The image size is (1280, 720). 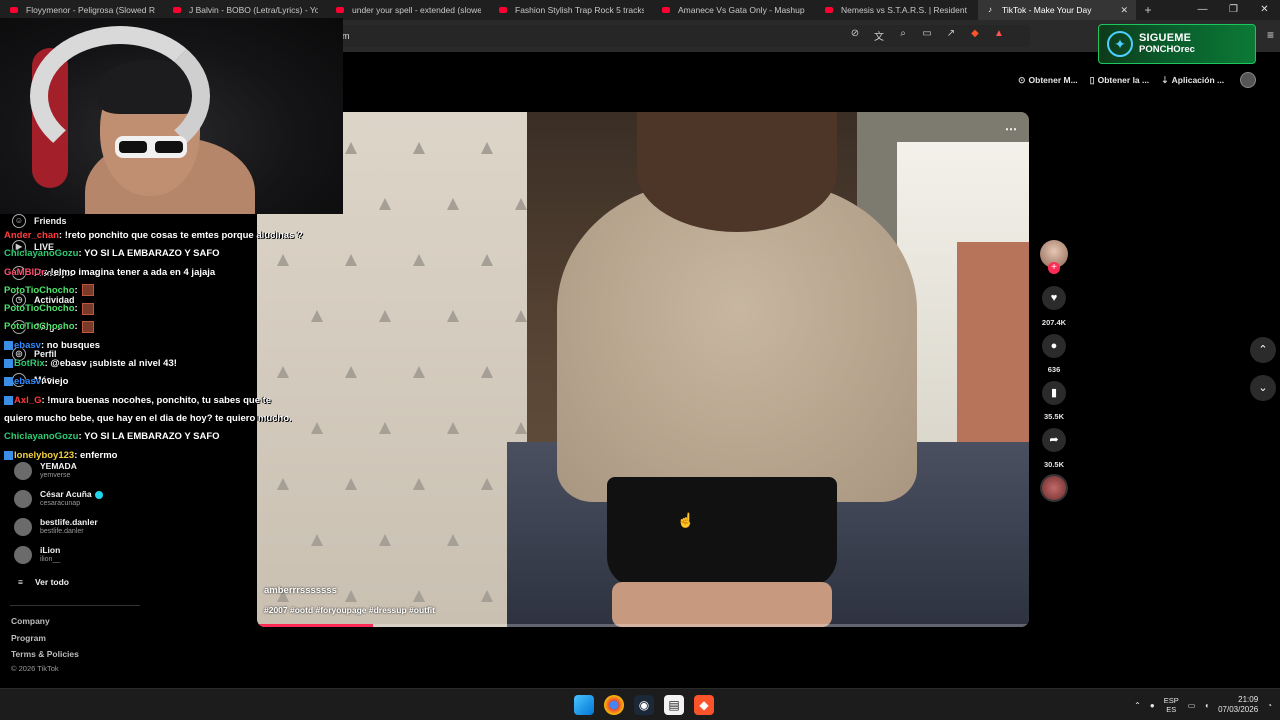 What do you see at coordinates (1270, 35) in the screenshot?
I see `browser-menu-icon: ≡` at bounding box center [1270, 35].